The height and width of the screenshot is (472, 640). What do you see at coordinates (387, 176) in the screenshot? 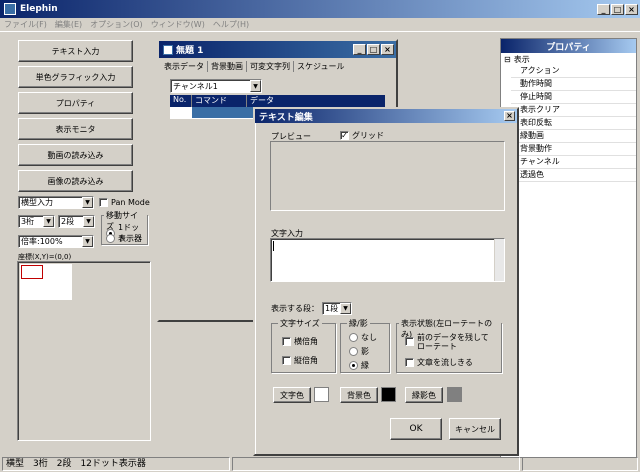
I see `preview-area` at bounding box center [387, 176].